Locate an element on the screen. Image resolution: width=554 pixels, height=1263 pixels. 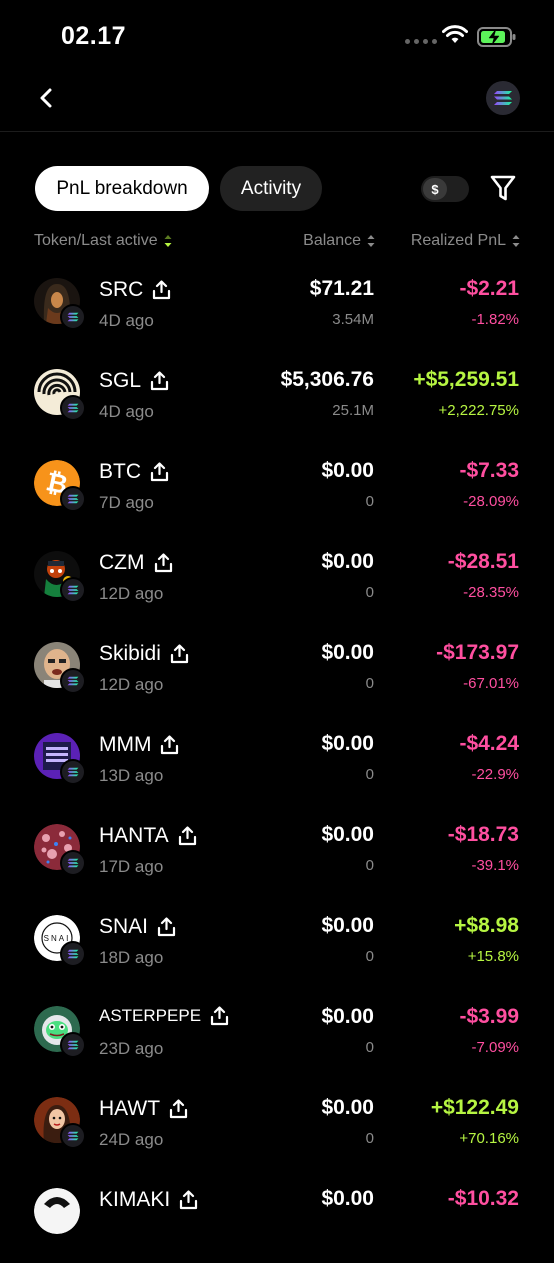
token-name-group: Skibidi is located at coordinates (144, 654).